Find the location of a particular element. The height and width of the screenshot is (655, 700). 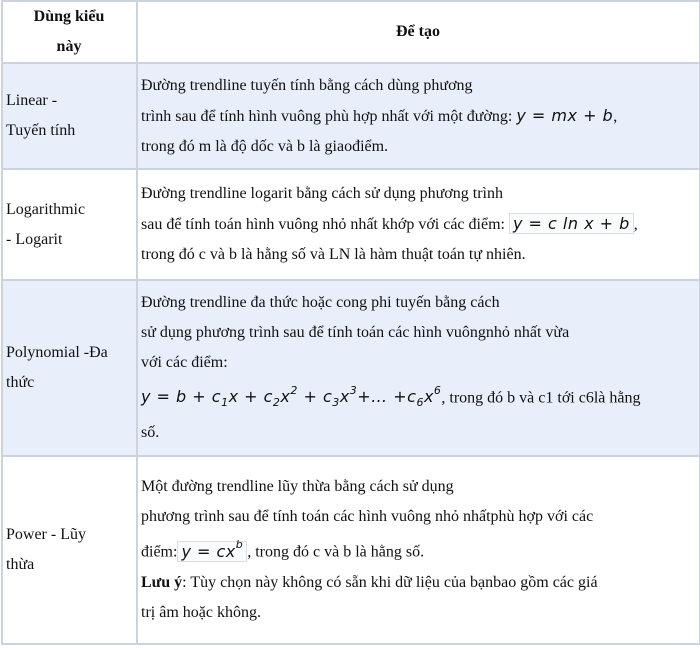

table-header-row: Dùng kiểu này Để tạo is located at coordinates (350, 32).